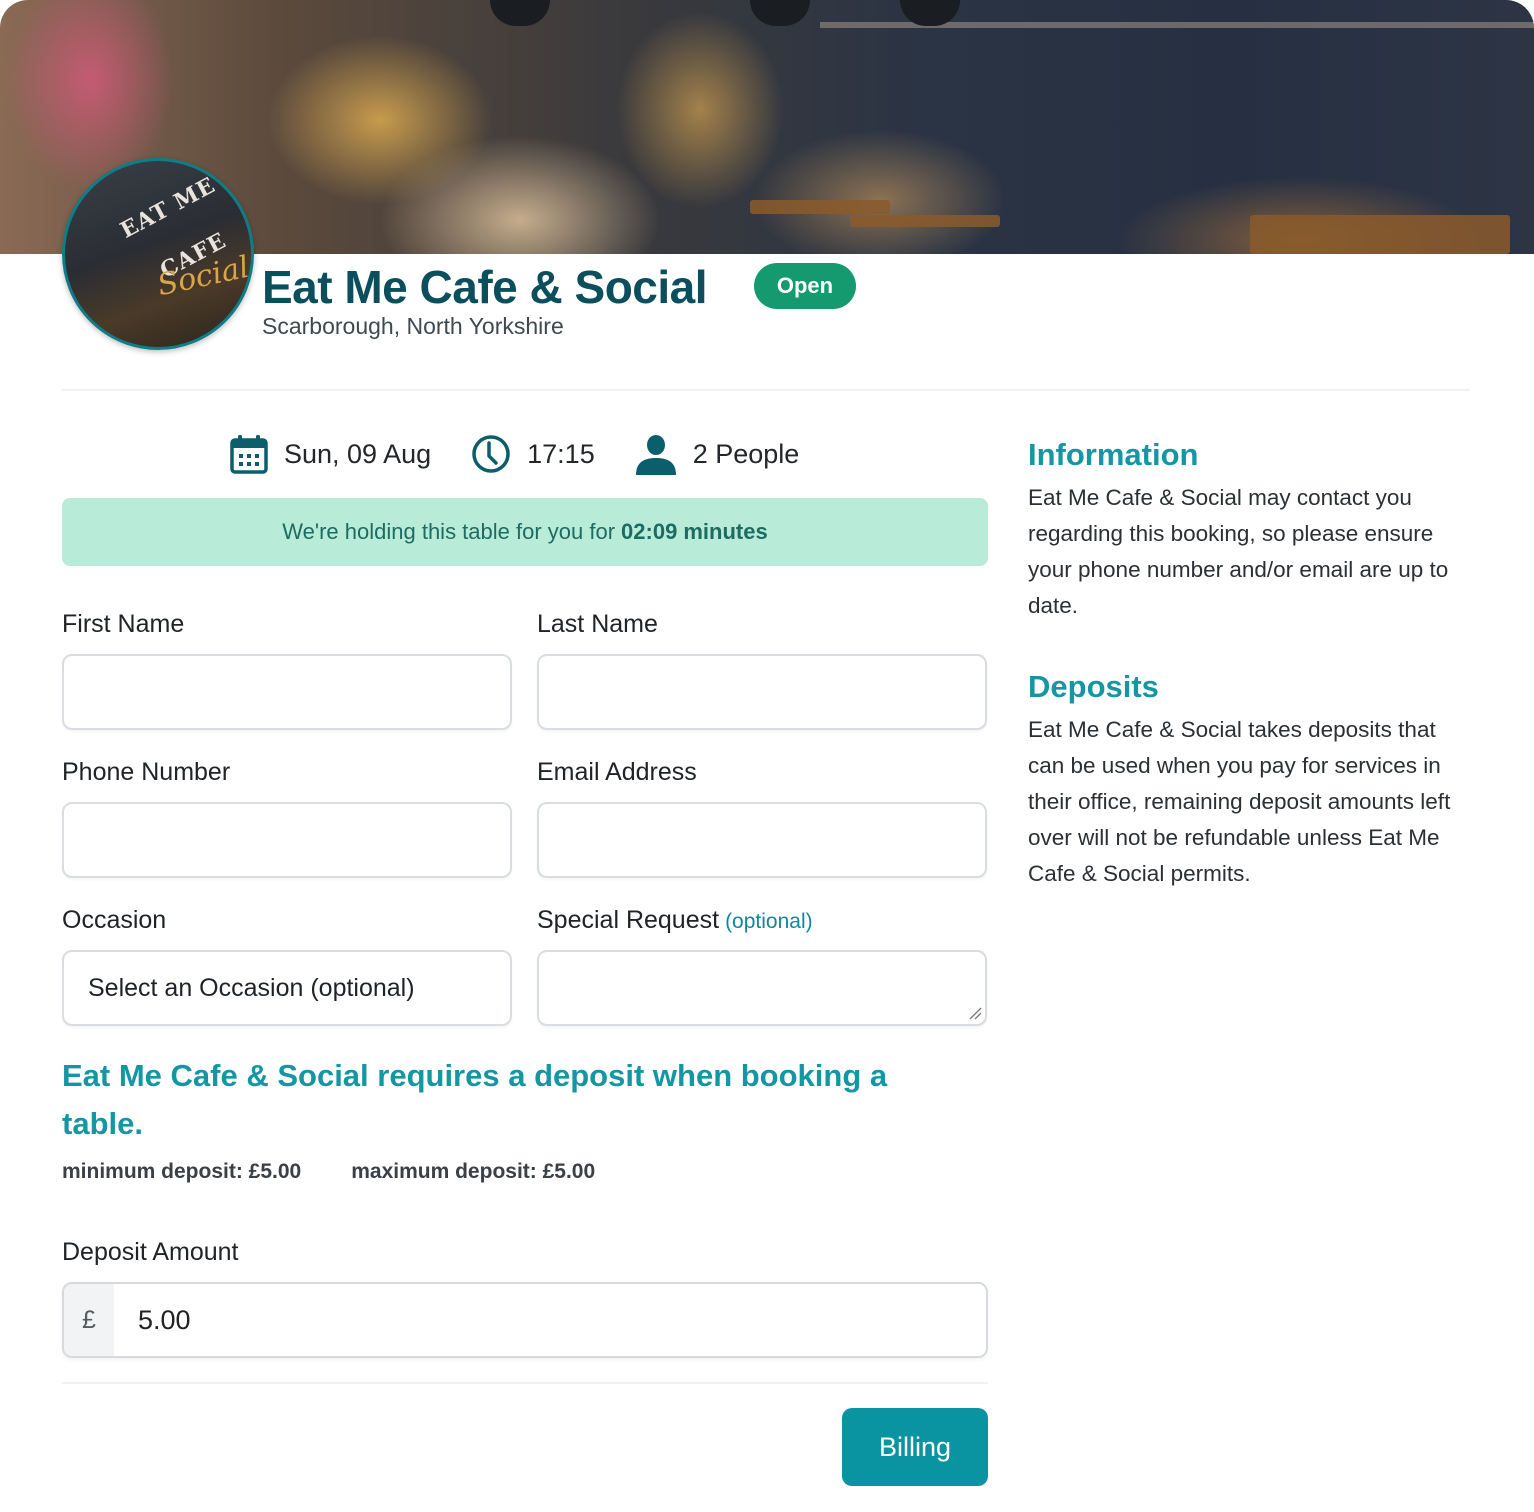  I want to click on email-label: Email Address, so click(617, 772).